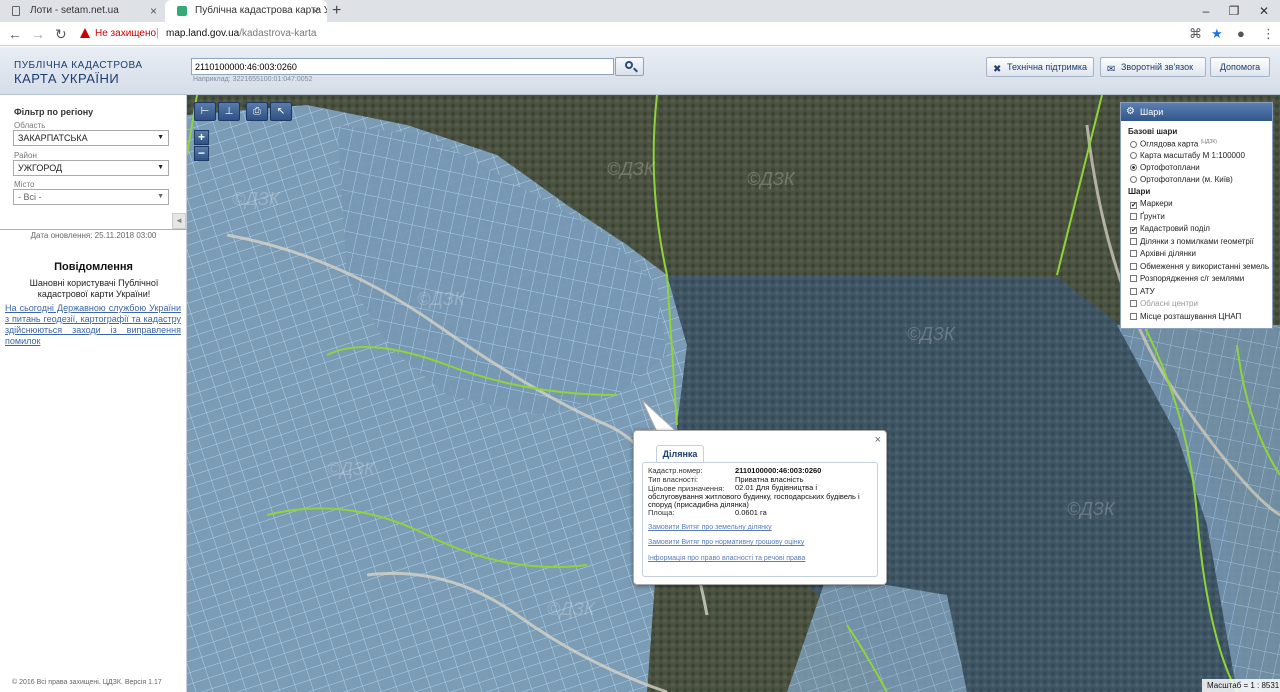 This screenshot has height=692, width=1280. I want to click on not-secure-label: Не захищено, so click(125, 33).